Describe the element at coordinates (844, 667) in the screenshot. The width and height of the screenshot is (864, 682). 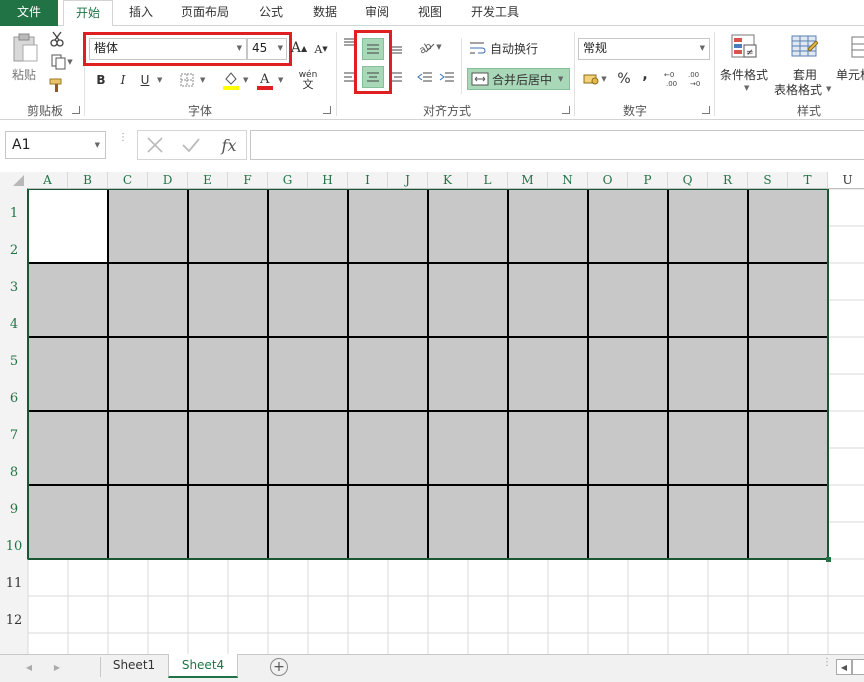
I see `hscroll-left-icon: ◀` at that location.